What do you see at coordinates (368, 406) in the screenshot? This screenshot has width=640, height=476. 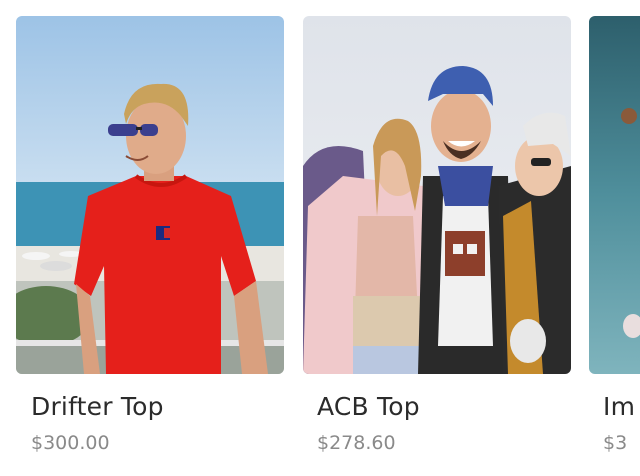 I see `product-title: ACB Top` at bounding box center [368, 406].